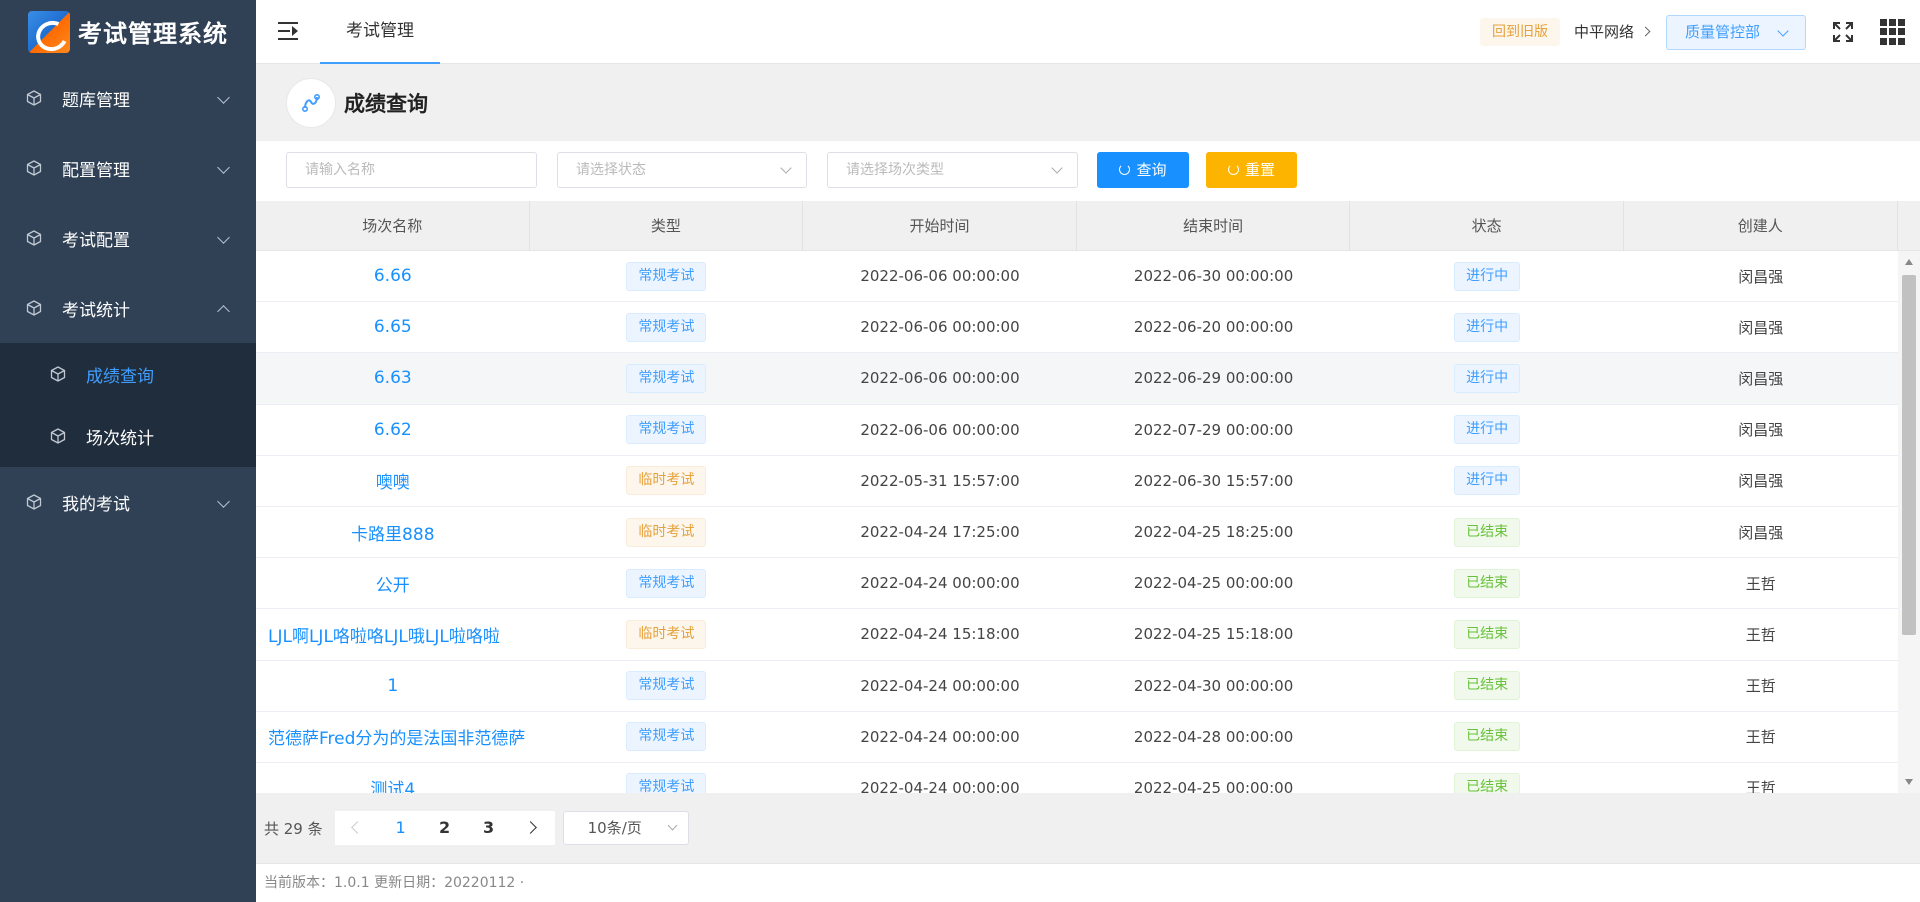  Describe the element at coordinates (393, 327) in the screenshot. I see `session-name-link: 6.65` at that location.